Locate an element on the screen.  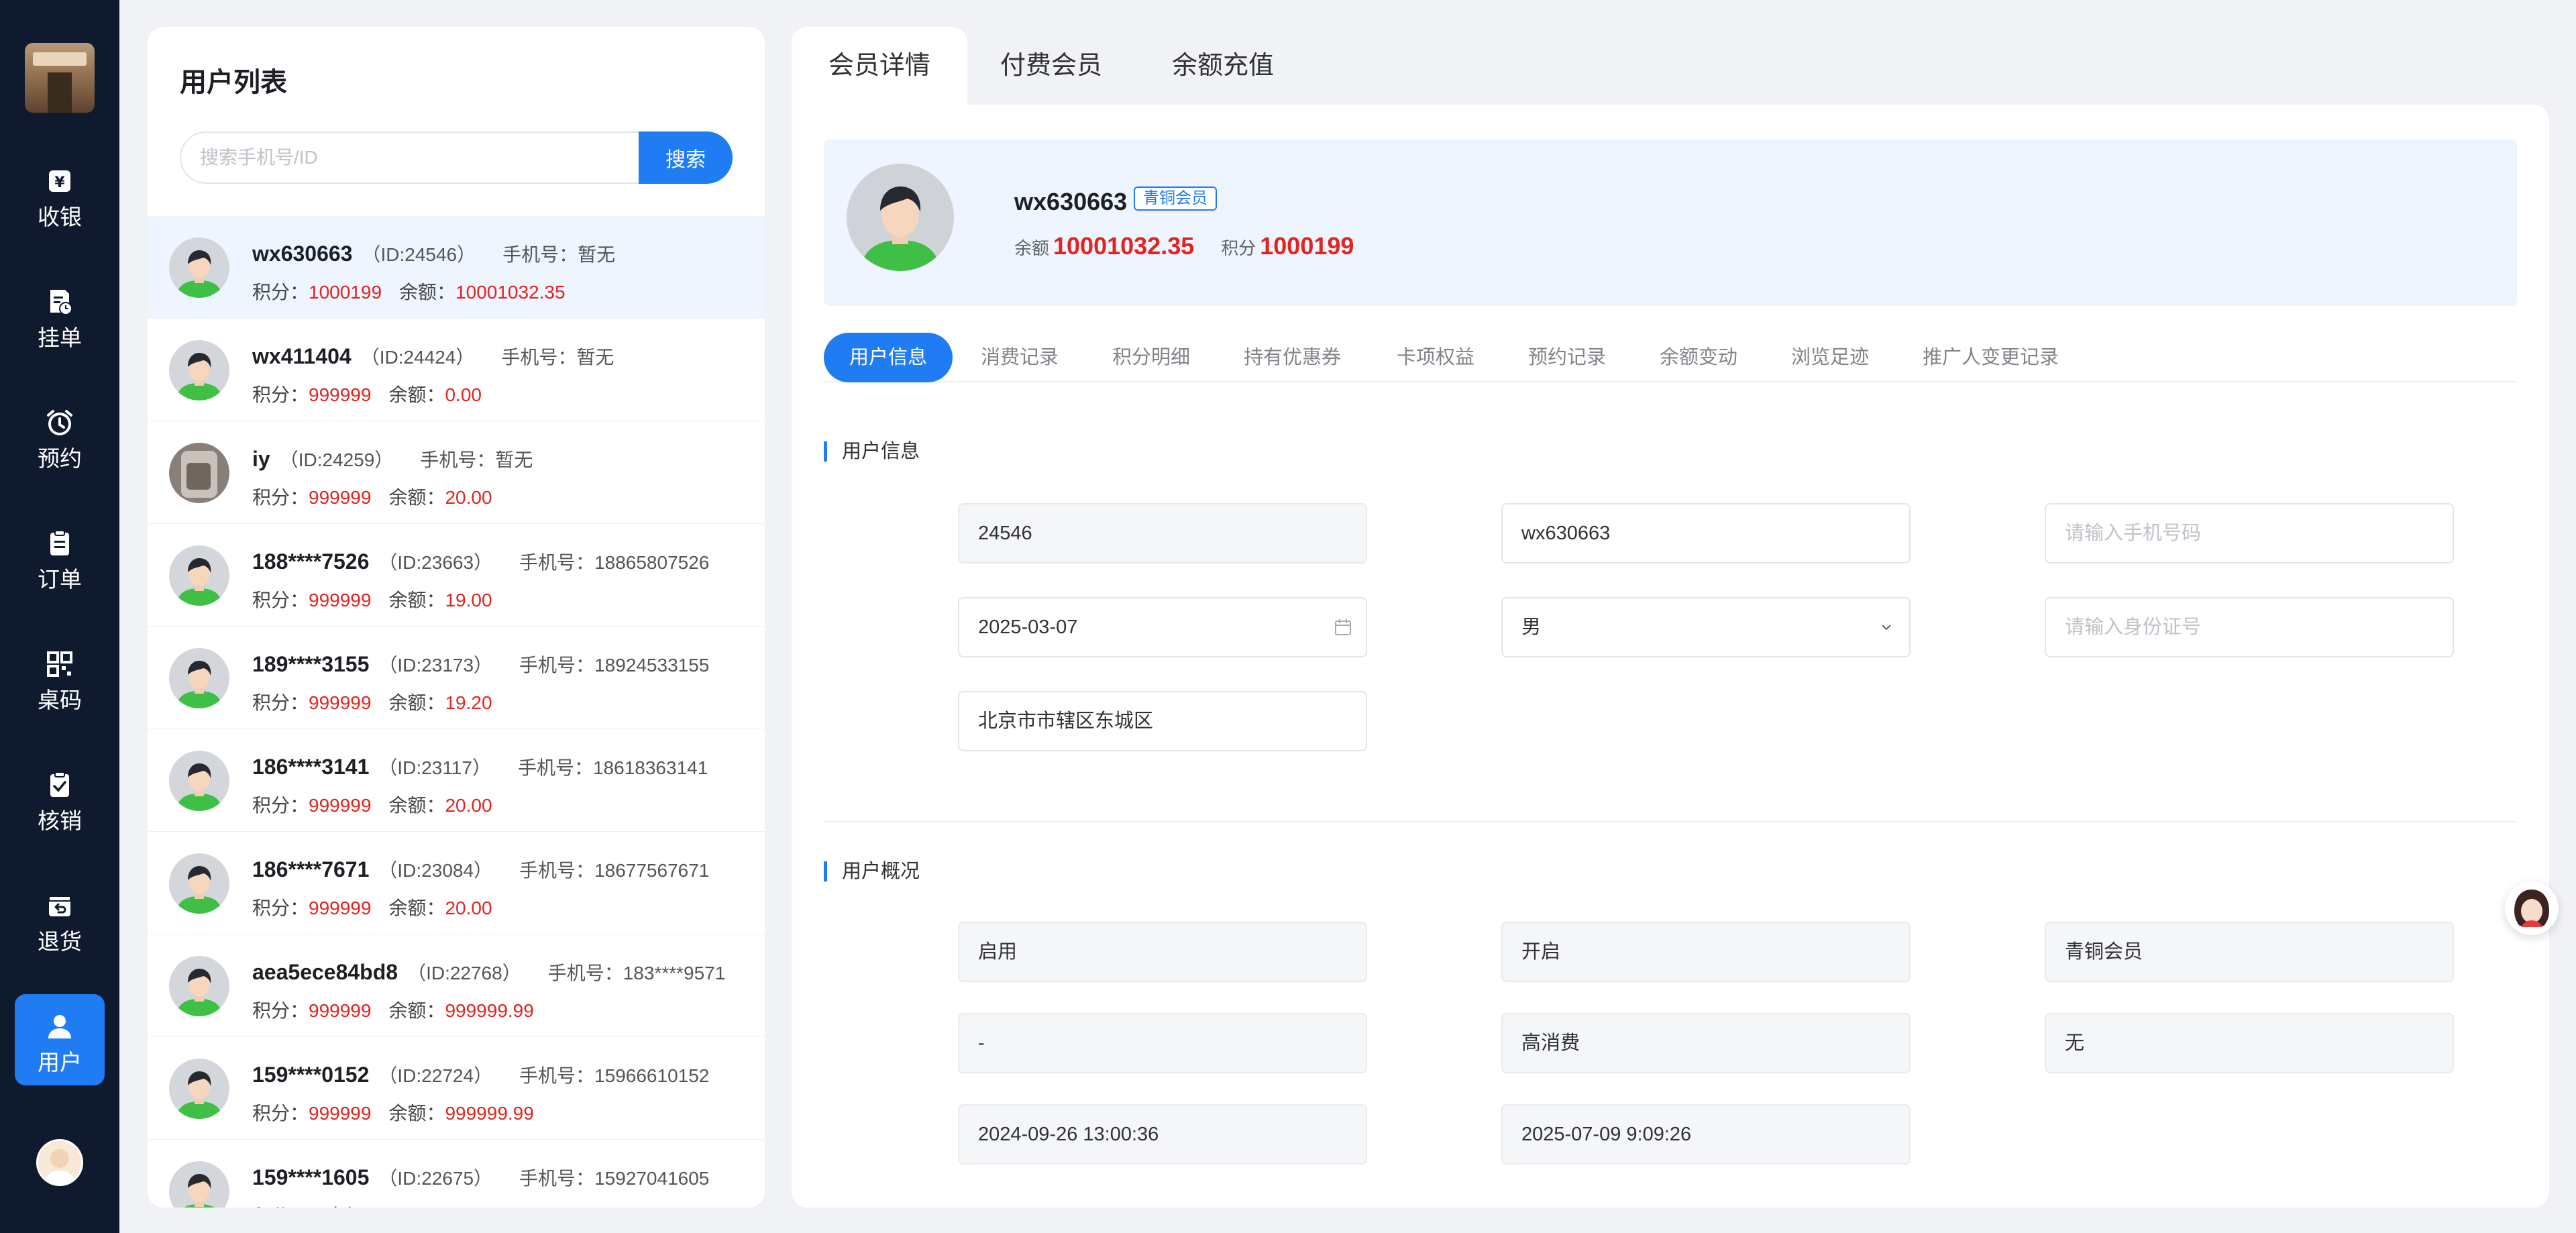
user-row-stats: 积分：999999 余额：20.00 is located at coordinates (372, 804).